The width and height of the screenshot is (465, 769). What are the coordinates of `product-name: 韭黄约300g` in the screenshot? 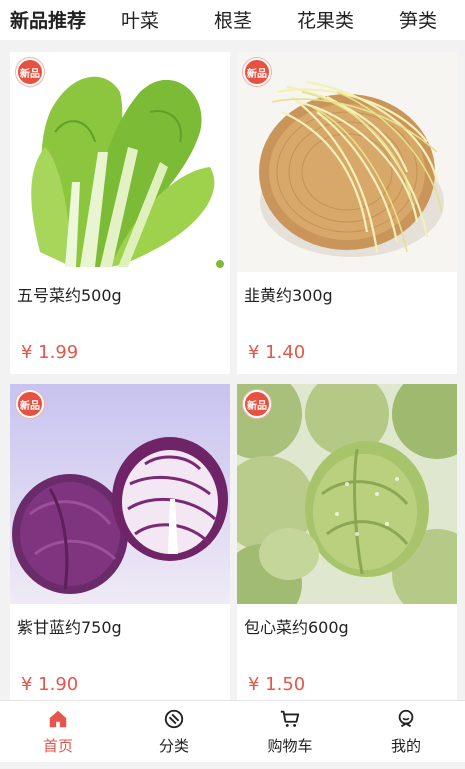 It's located at (288, 294).